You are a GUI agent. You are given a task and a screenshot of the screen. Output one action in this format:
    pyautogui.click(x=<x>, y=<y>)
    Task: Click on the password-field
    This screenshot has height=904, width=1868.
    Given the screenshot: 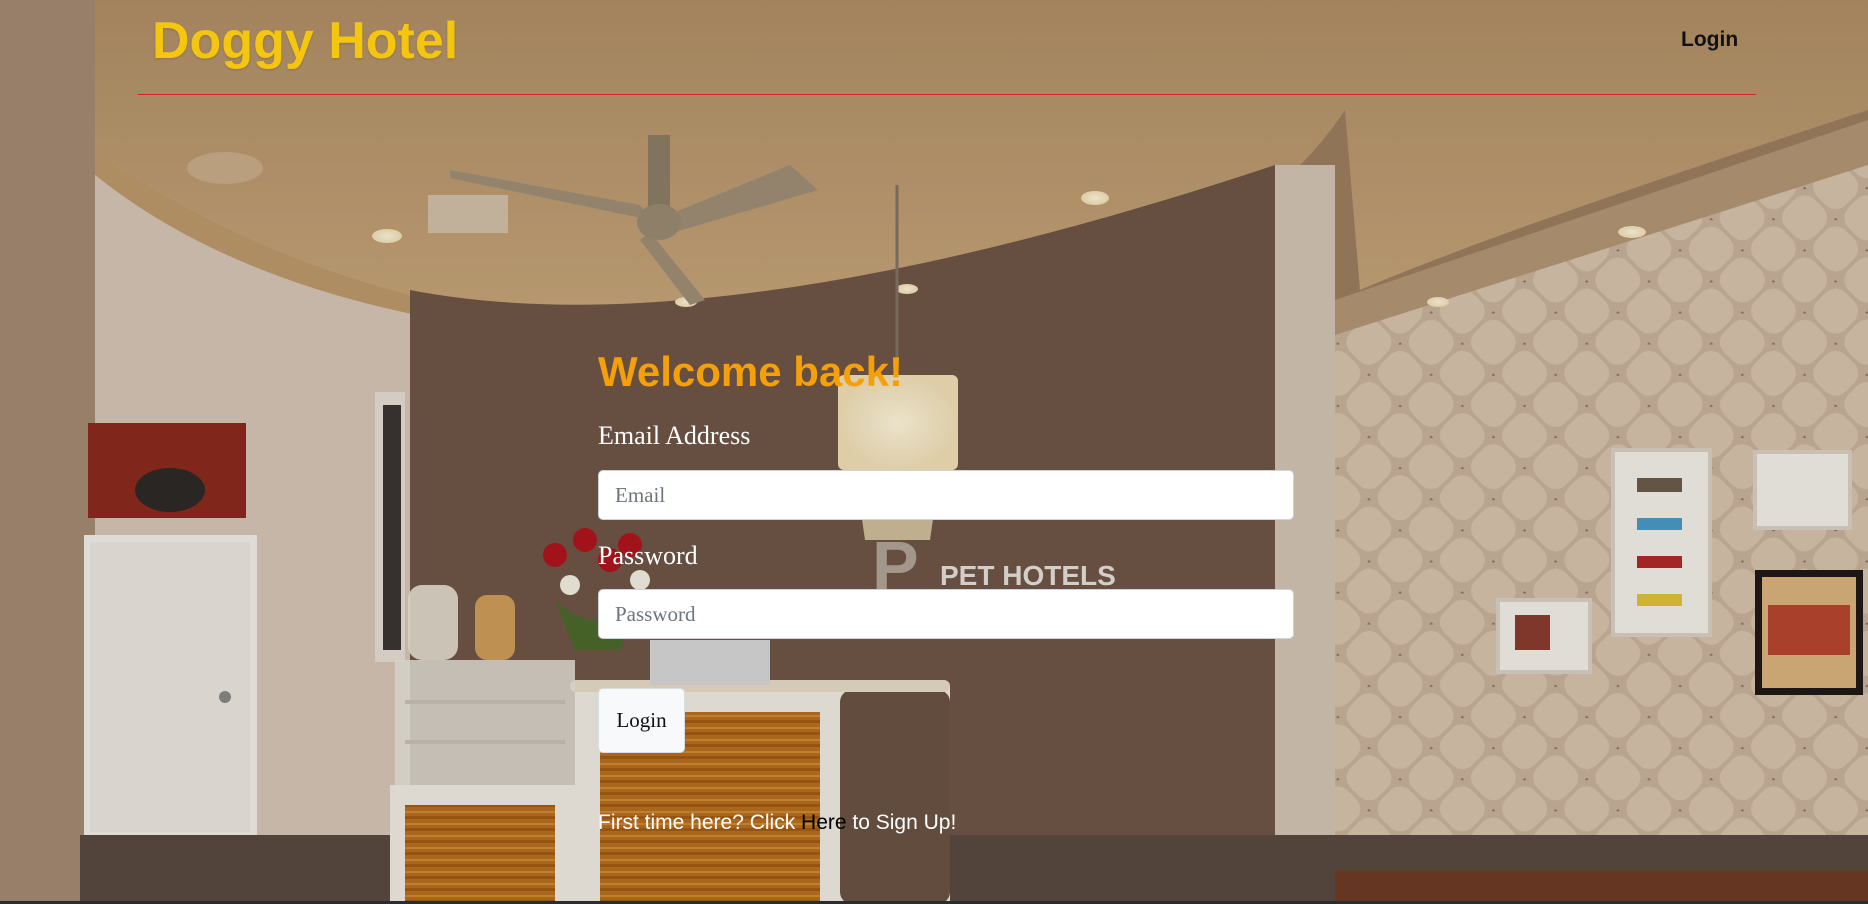 What is the action you would take?
    pyautogui.click(x=946, y=614)
    